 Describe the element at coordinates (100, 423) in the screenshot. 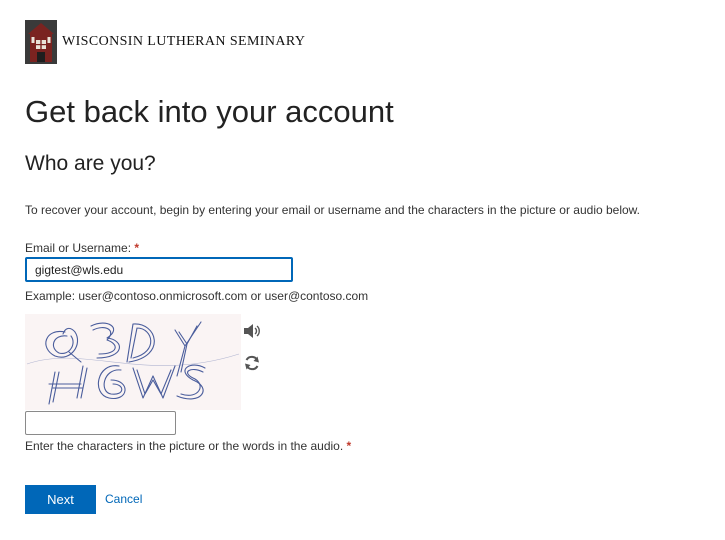

I see `captcha-input` at that location.